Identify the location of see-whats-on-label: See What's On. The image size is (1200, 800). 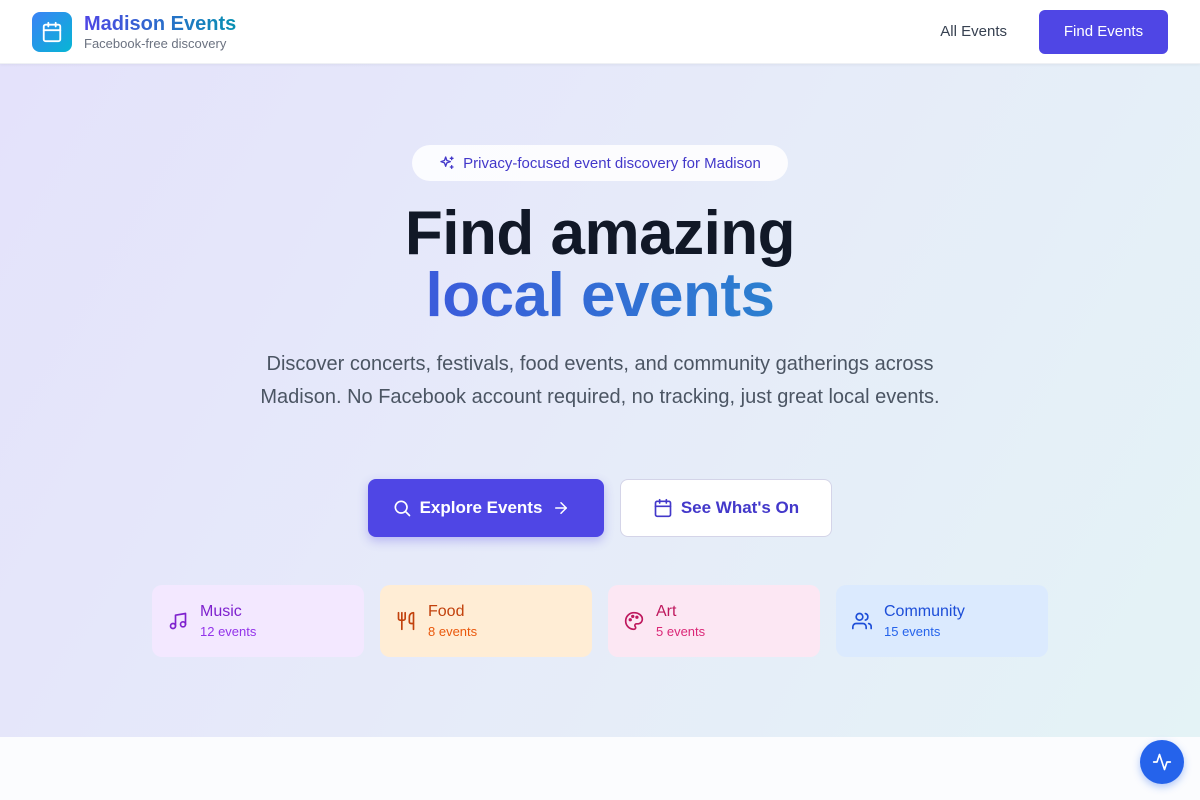
(740, 507).